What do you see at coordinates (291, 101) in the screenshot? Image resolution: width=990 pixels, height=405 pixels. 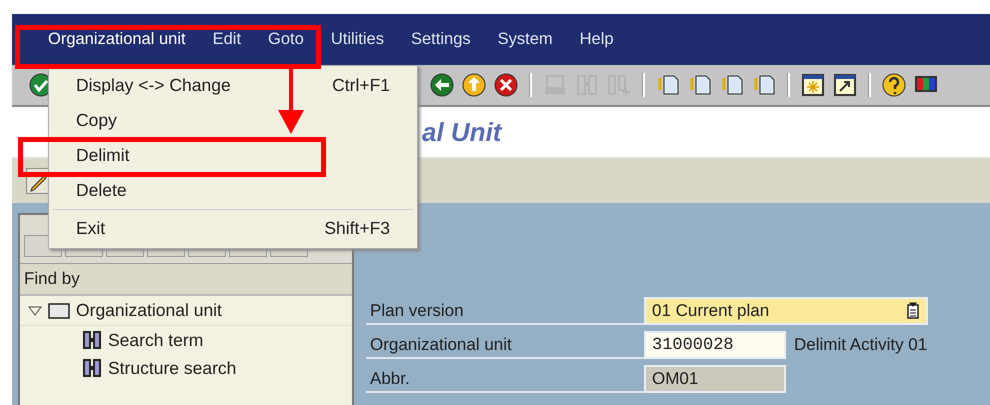 I see `arrow` at bounding box center [291, 101].